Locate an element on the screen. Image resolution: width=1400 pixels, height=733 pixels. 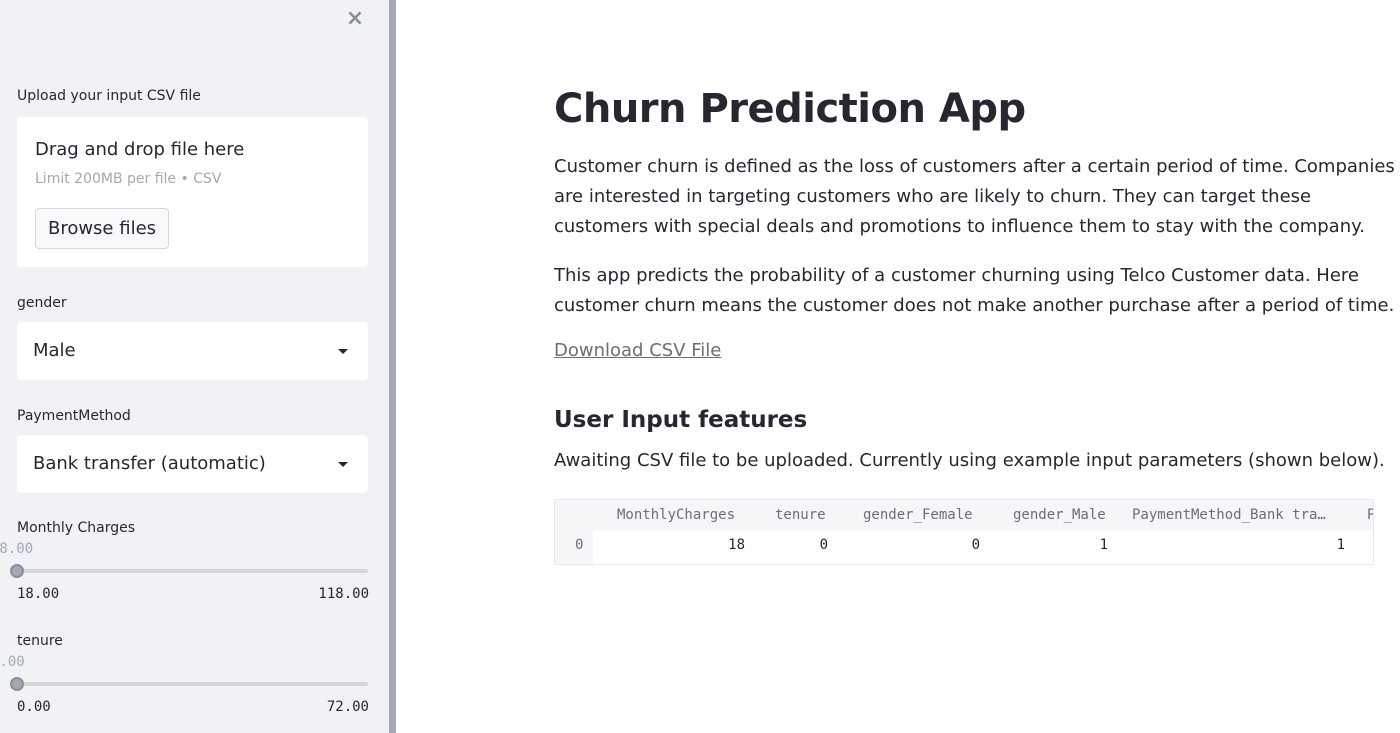
payment-method-label: PaymentMethod is located at coordinates (74, 416).